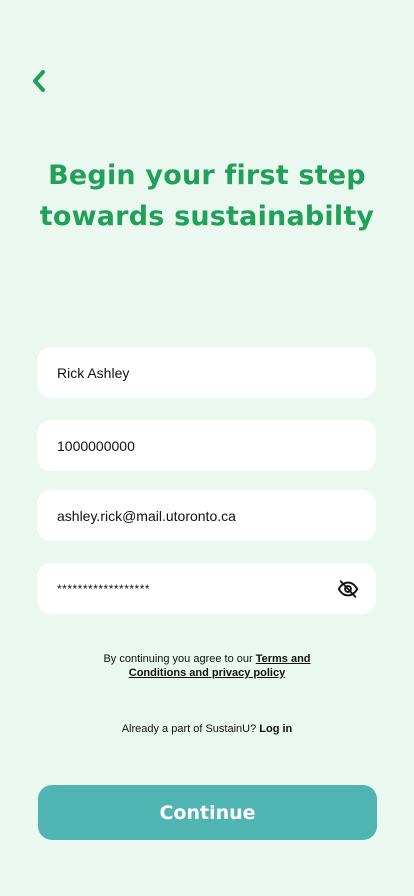 This screenshot has height=896, width=414. I want to click on continue-button: Continue, so click(207, 812).